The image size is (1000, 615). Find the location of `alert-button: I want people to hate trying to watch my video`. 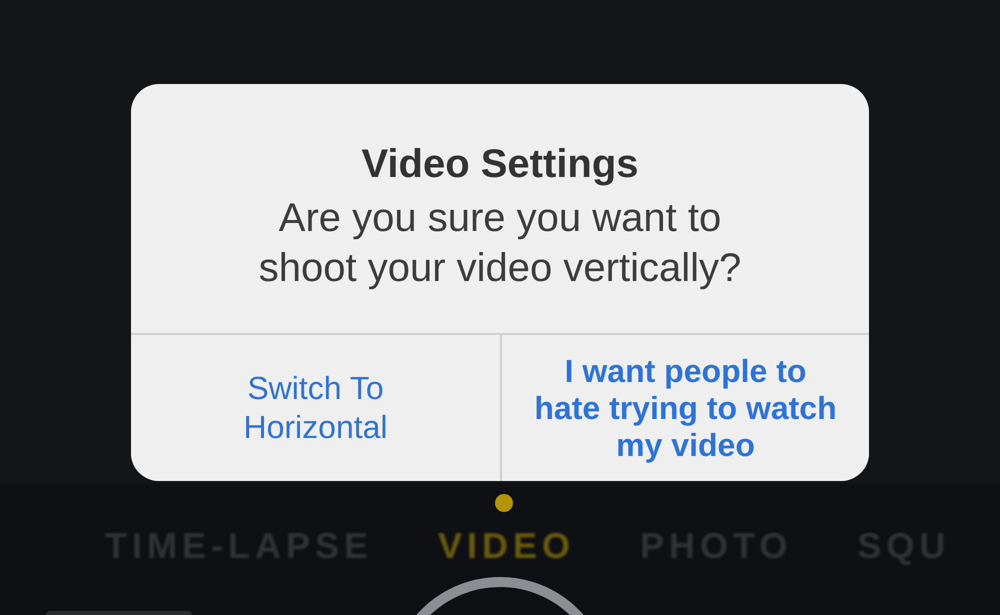

alert-button: I want people to hate trying to watch my video is located at coordinates (684, 408).